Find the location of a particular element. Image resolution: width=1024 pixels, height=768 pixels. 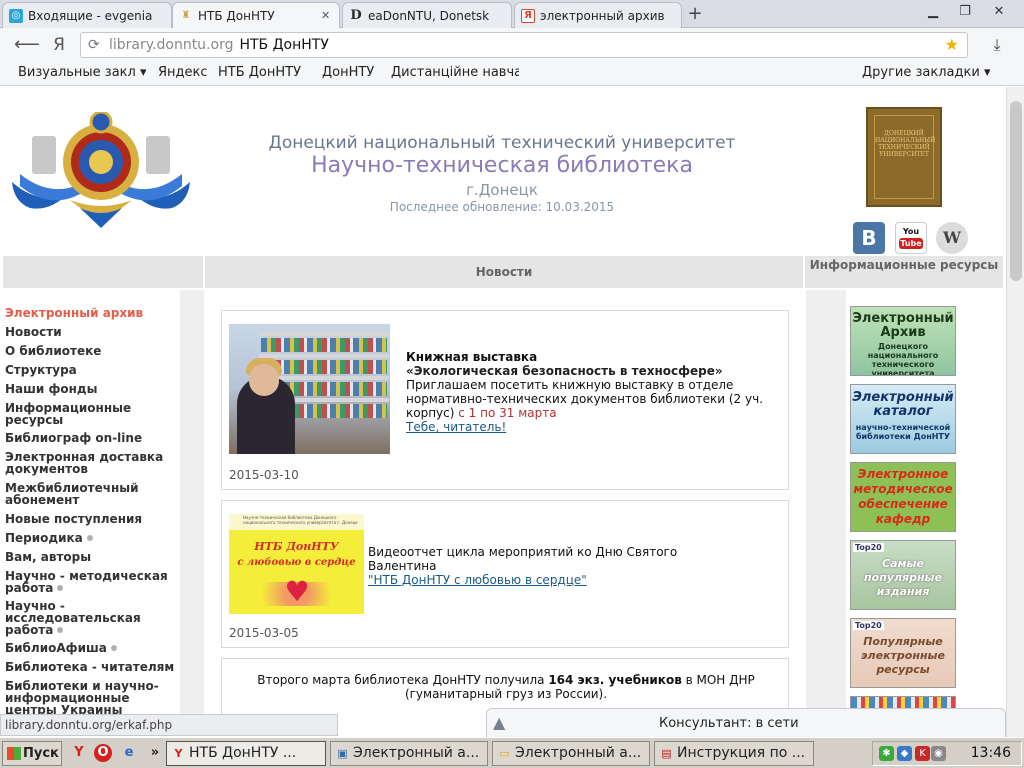

banner-subtitle: с любовью в сердце is located at coordinates (296, 562).